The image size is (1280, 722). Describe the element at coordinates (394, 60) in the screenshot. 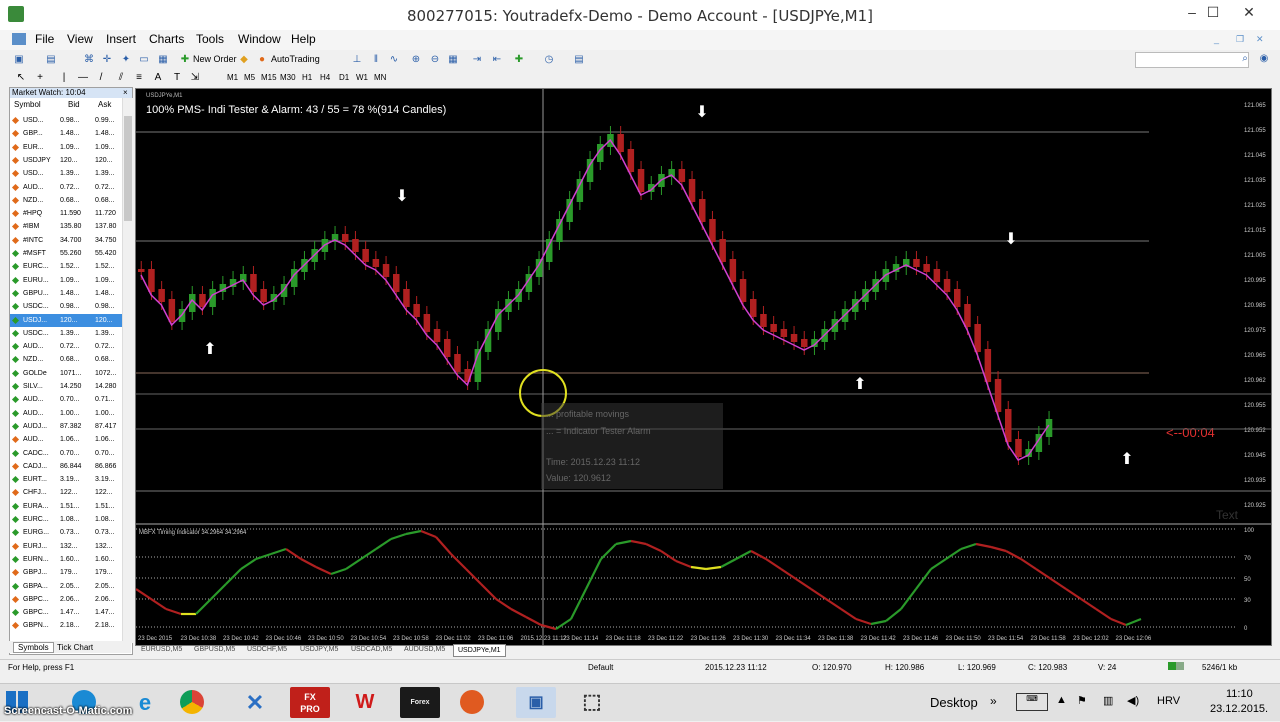

I see `line-chart-icon: ∿` at that location.